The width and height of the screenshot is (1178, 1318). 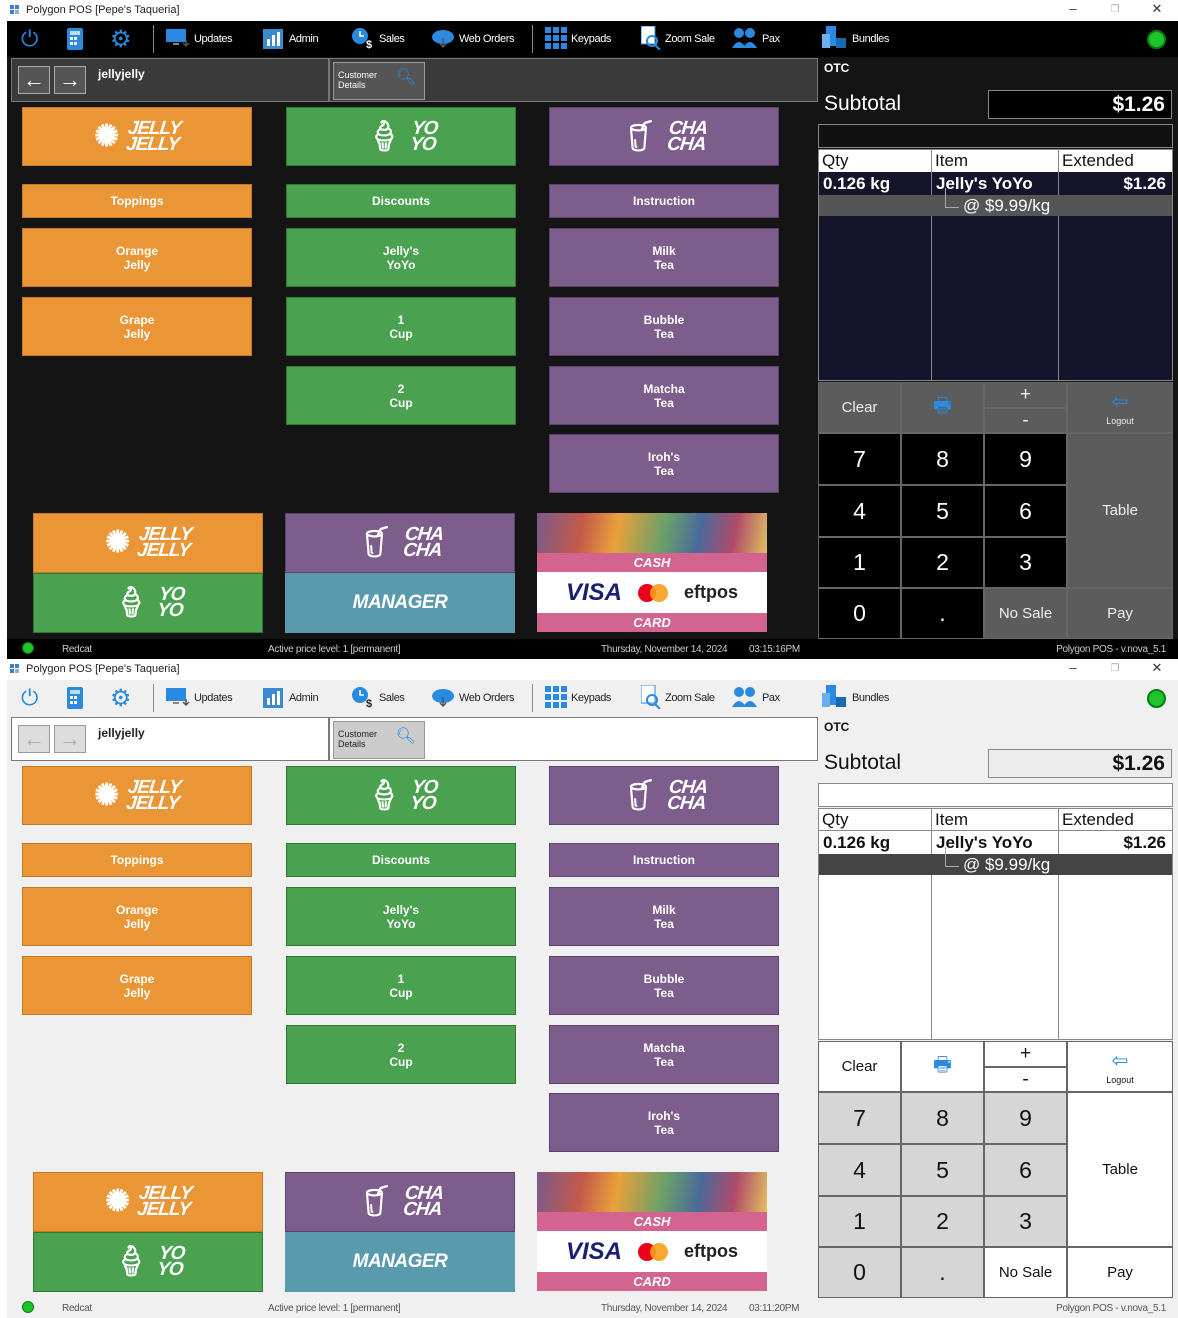 I want to click on discounts-header-button: Discounts, so click(x=401, y=201).